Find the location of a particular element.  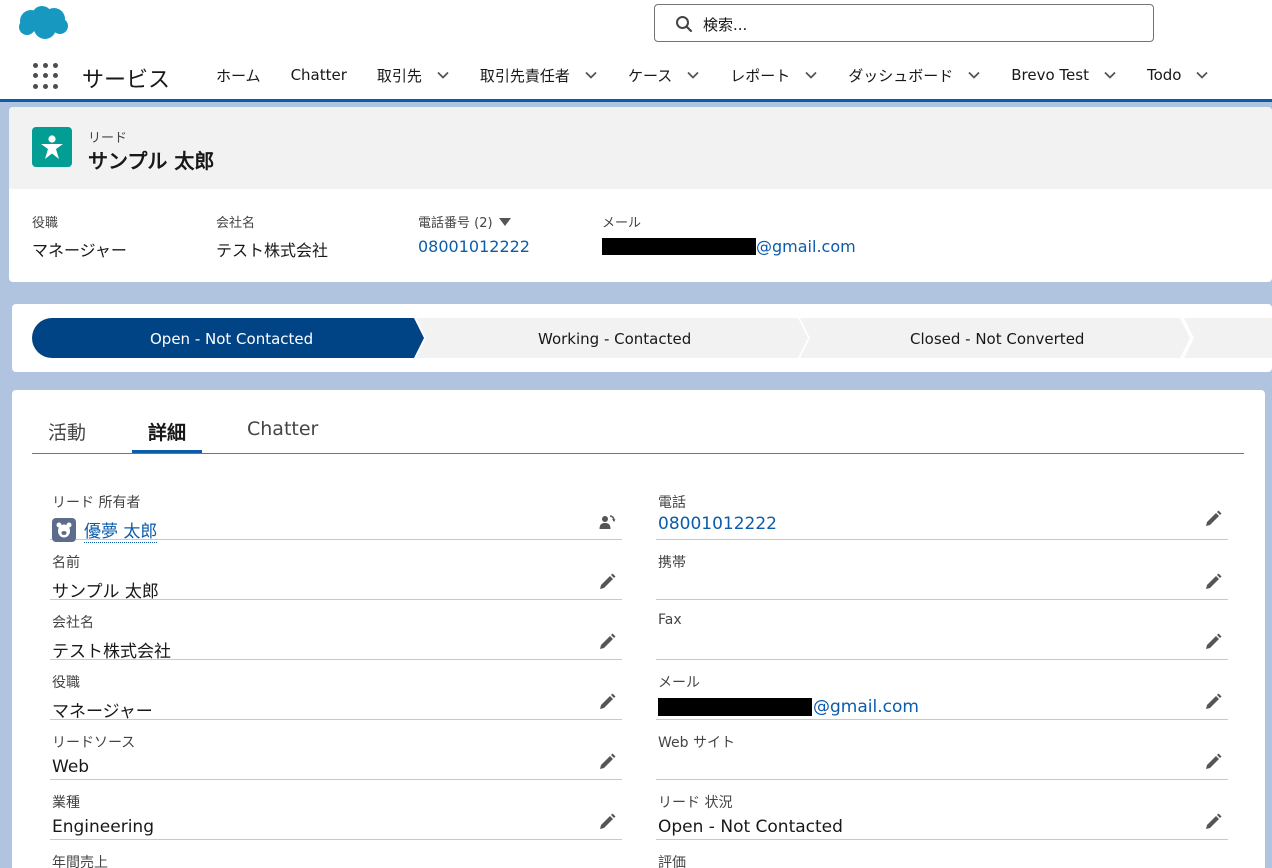

path-step-next-bg is located at coordinates (1228, 338).